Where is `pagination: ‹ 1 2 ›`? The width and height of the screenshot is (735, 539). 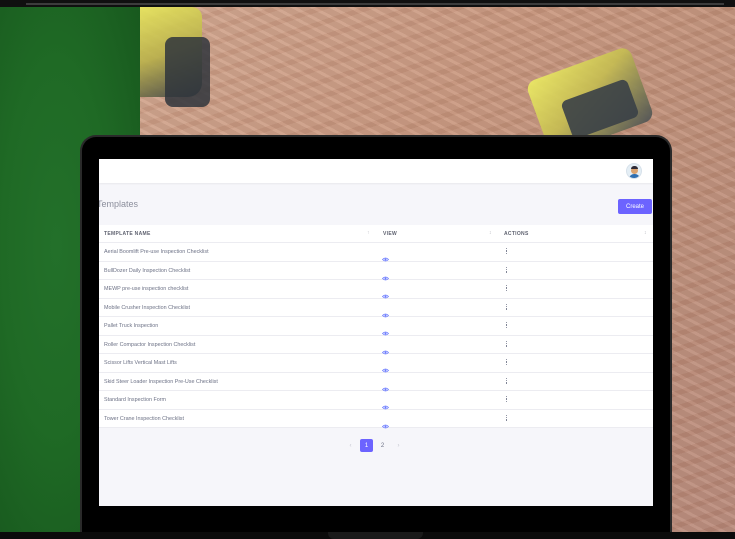
pagination: ‹ 1 2 › is located at coordinates (374, 446).